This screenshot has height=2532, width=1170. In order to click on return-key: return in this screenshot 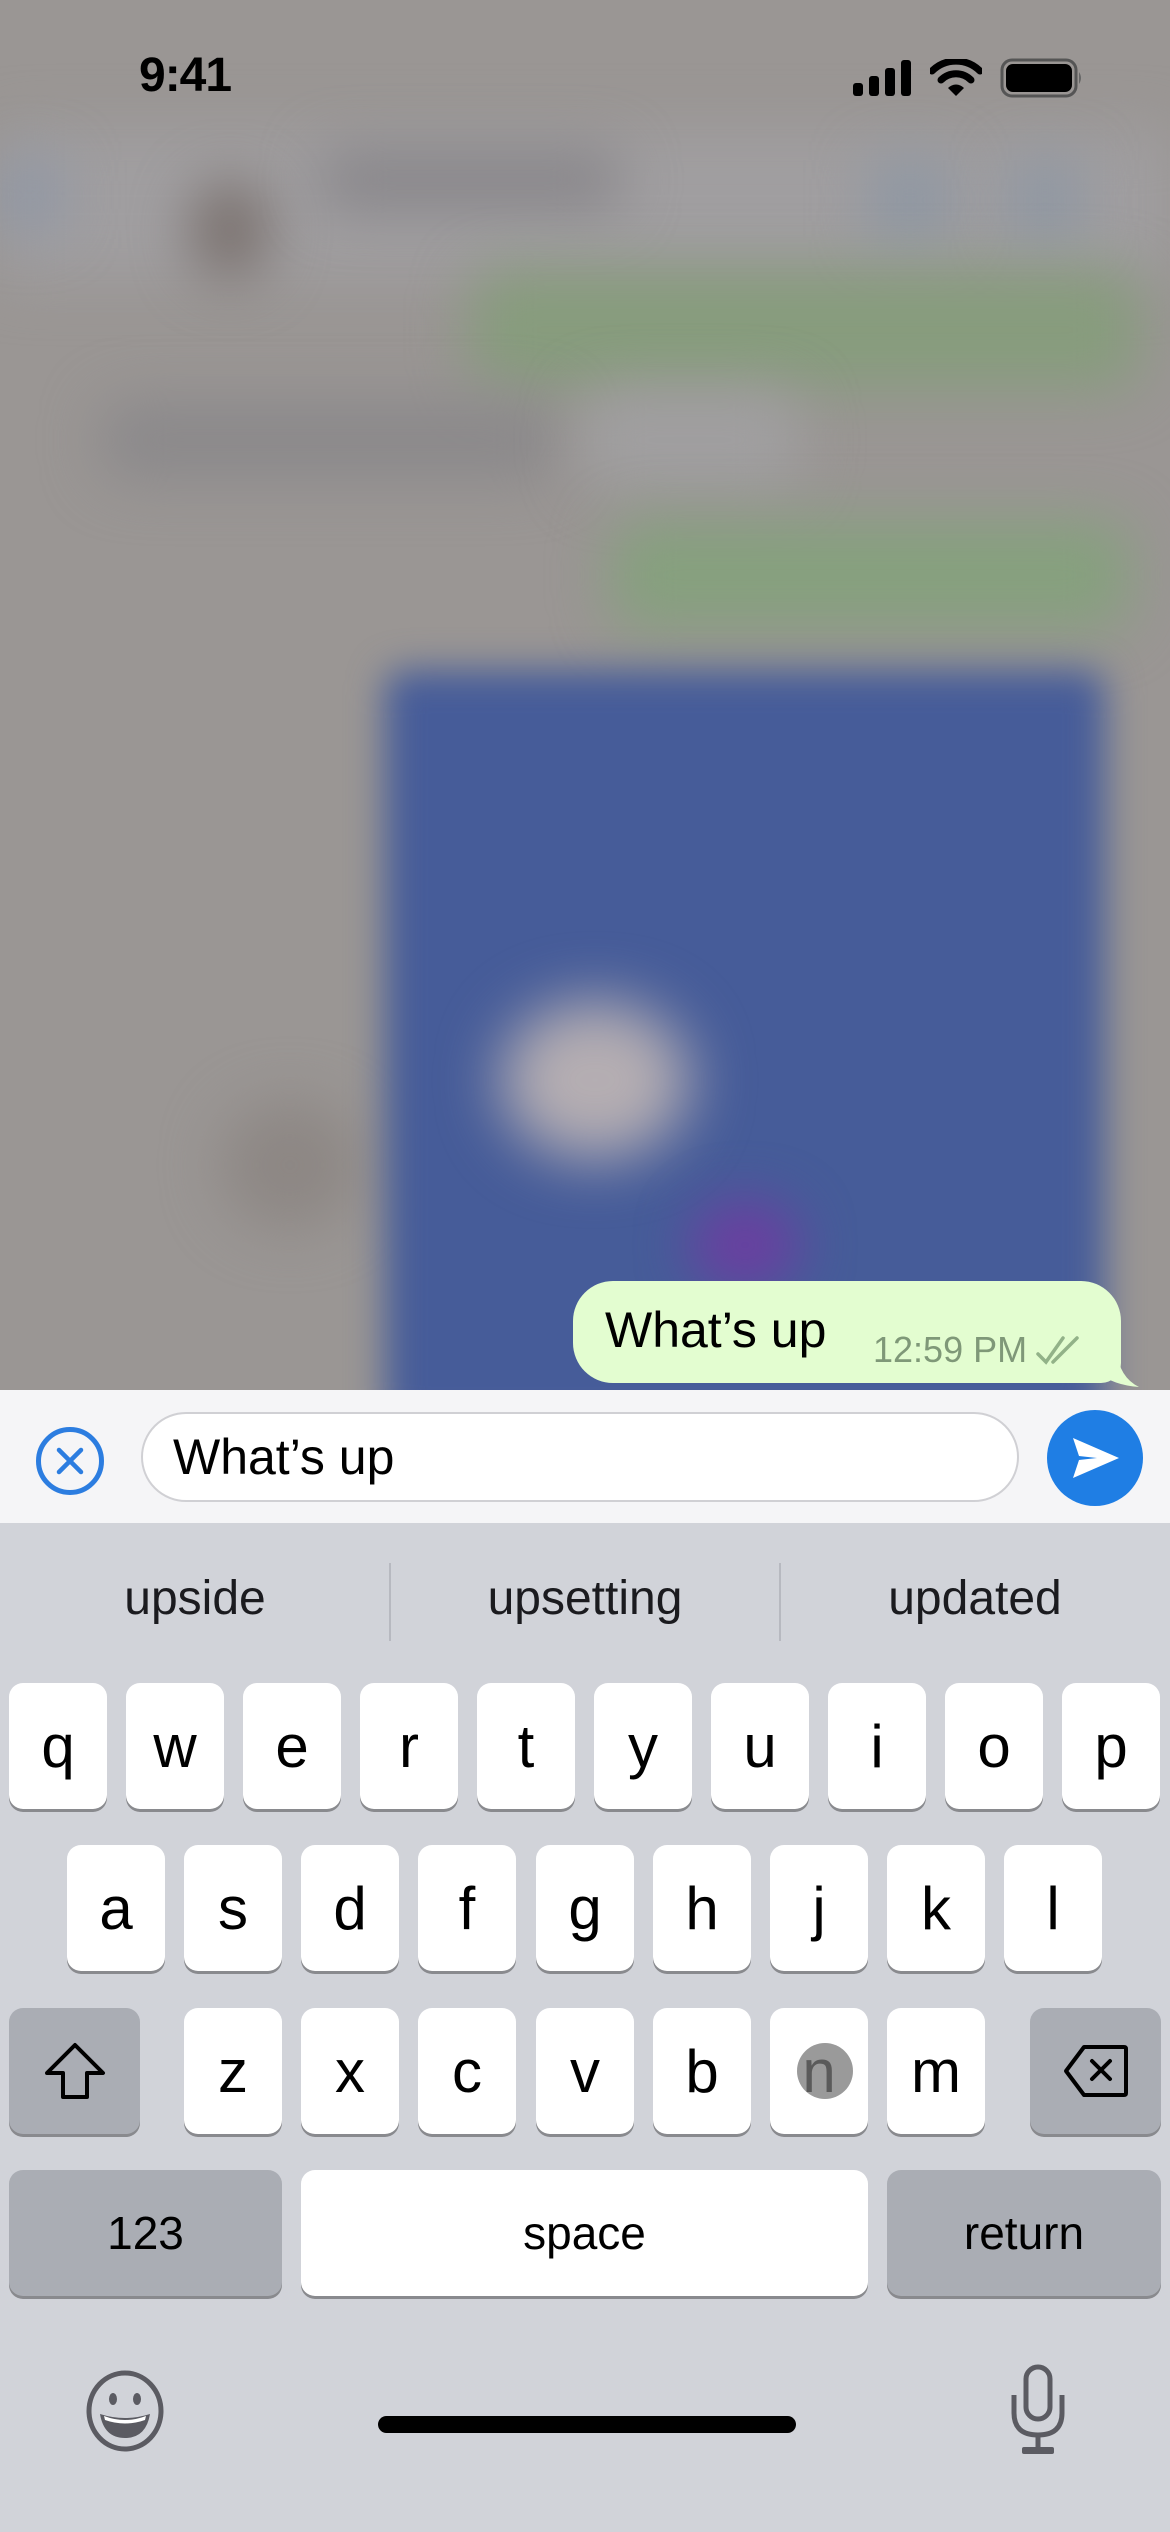, I will do `click(1024, 2233)`.